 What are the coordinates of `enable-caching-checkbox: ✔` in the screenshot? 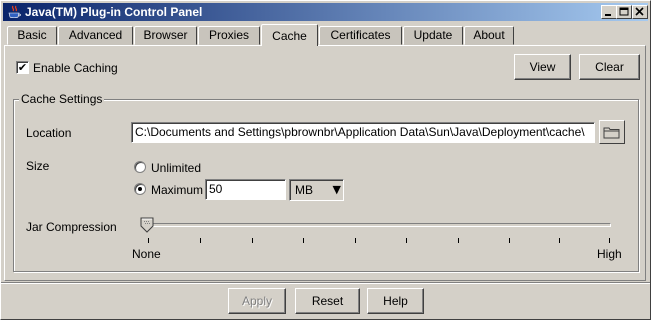 It's located at (22, 67).